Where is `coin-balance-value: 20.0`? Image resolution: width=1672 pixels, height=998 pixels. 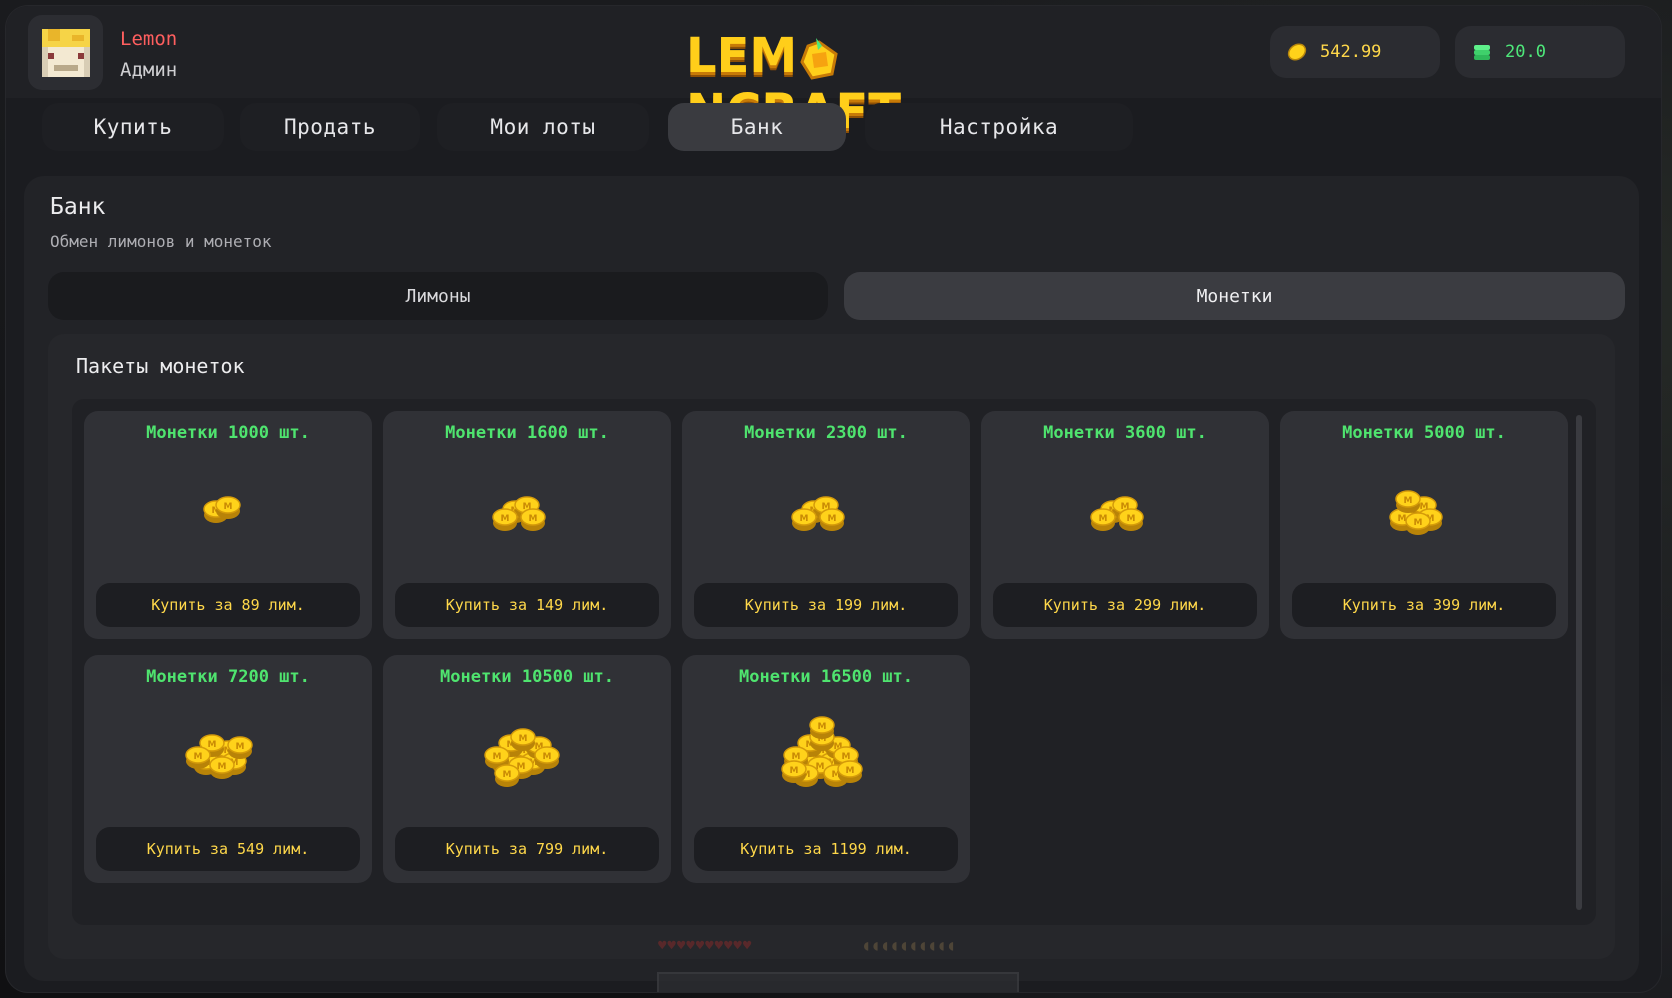 coin-balance-value: 20.0 is located at coordinates (1525, 52).